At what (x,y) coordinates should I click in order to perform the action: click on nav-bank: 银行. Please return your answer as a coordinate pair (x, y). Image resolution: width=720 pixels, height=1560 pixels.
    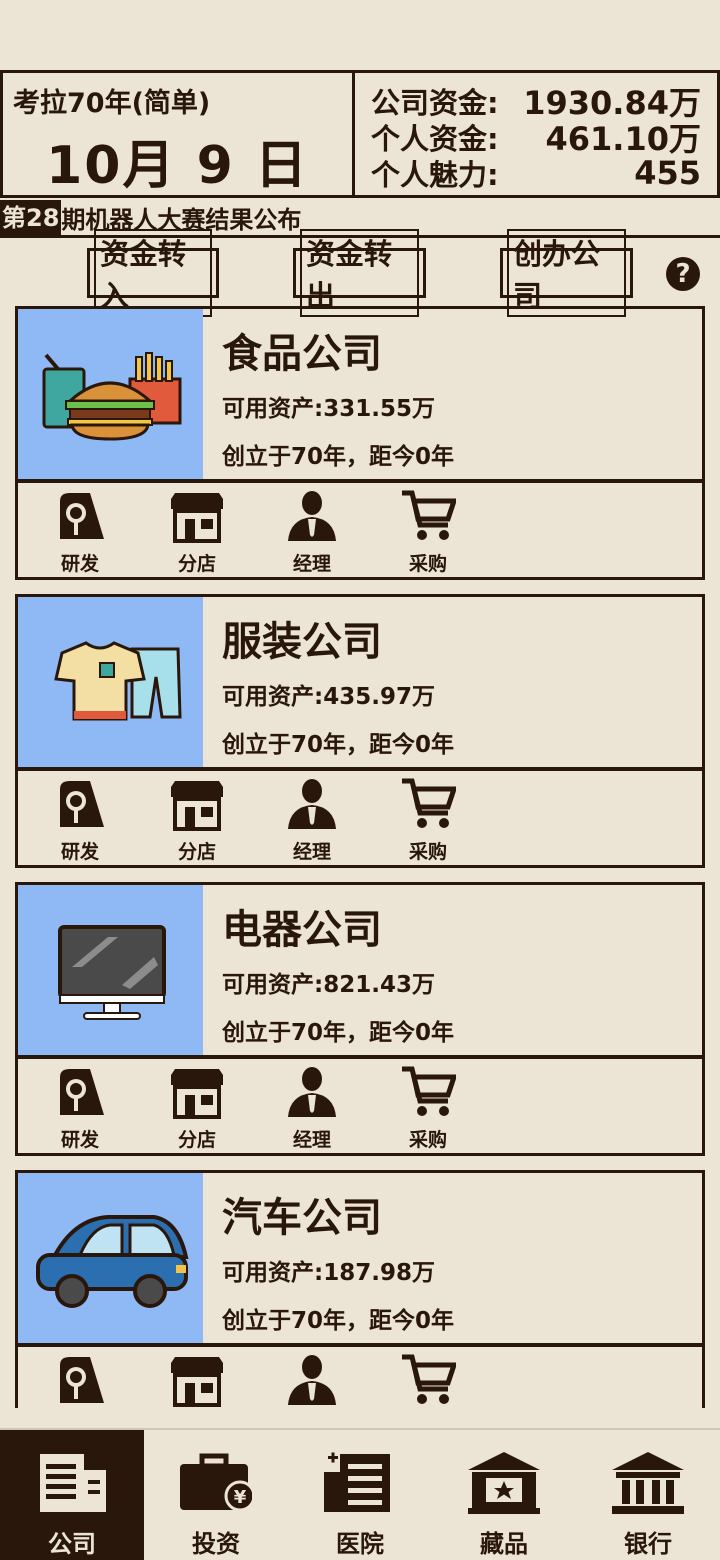
    Looking at the image, I should click on (648, 1495).